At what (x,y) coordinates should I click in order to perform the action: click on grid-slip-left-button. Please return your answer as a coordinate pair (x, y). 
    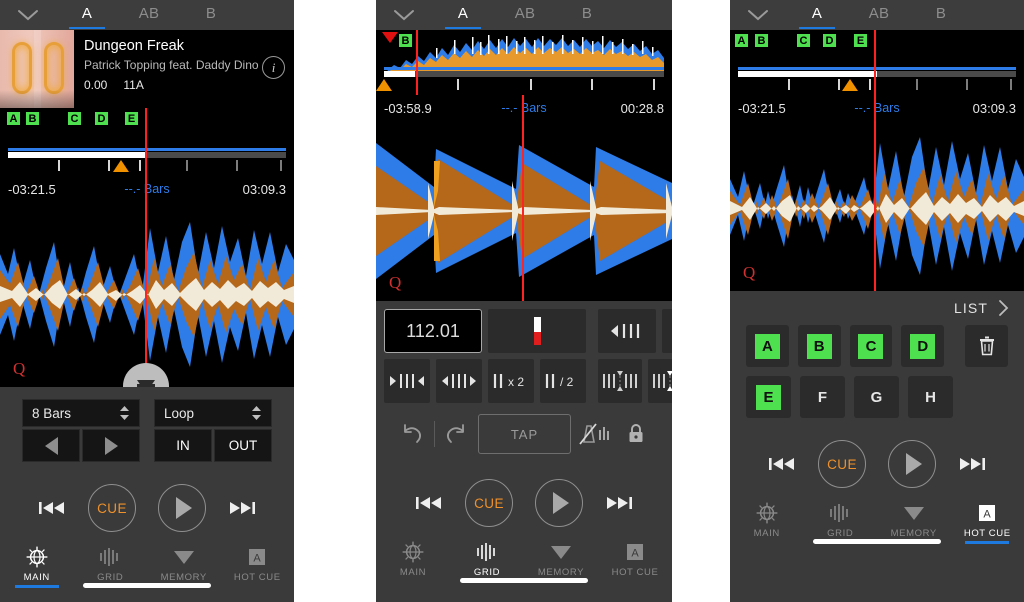
    Looking at the image, I should click on (620, 381).